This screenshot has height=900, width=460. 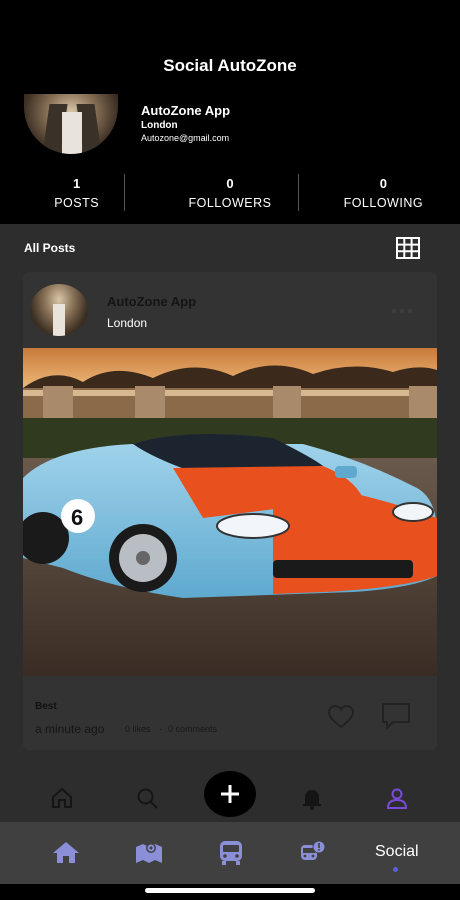 I want to click on comment-icon, so click(x=396, y=716).